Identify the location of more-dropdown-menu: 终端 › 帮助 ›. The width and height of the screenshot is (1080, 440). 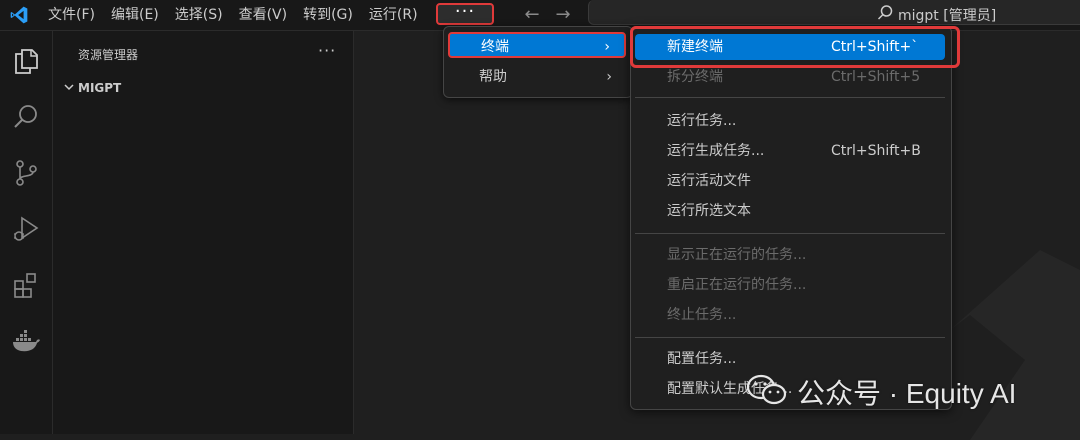
(538, 62).